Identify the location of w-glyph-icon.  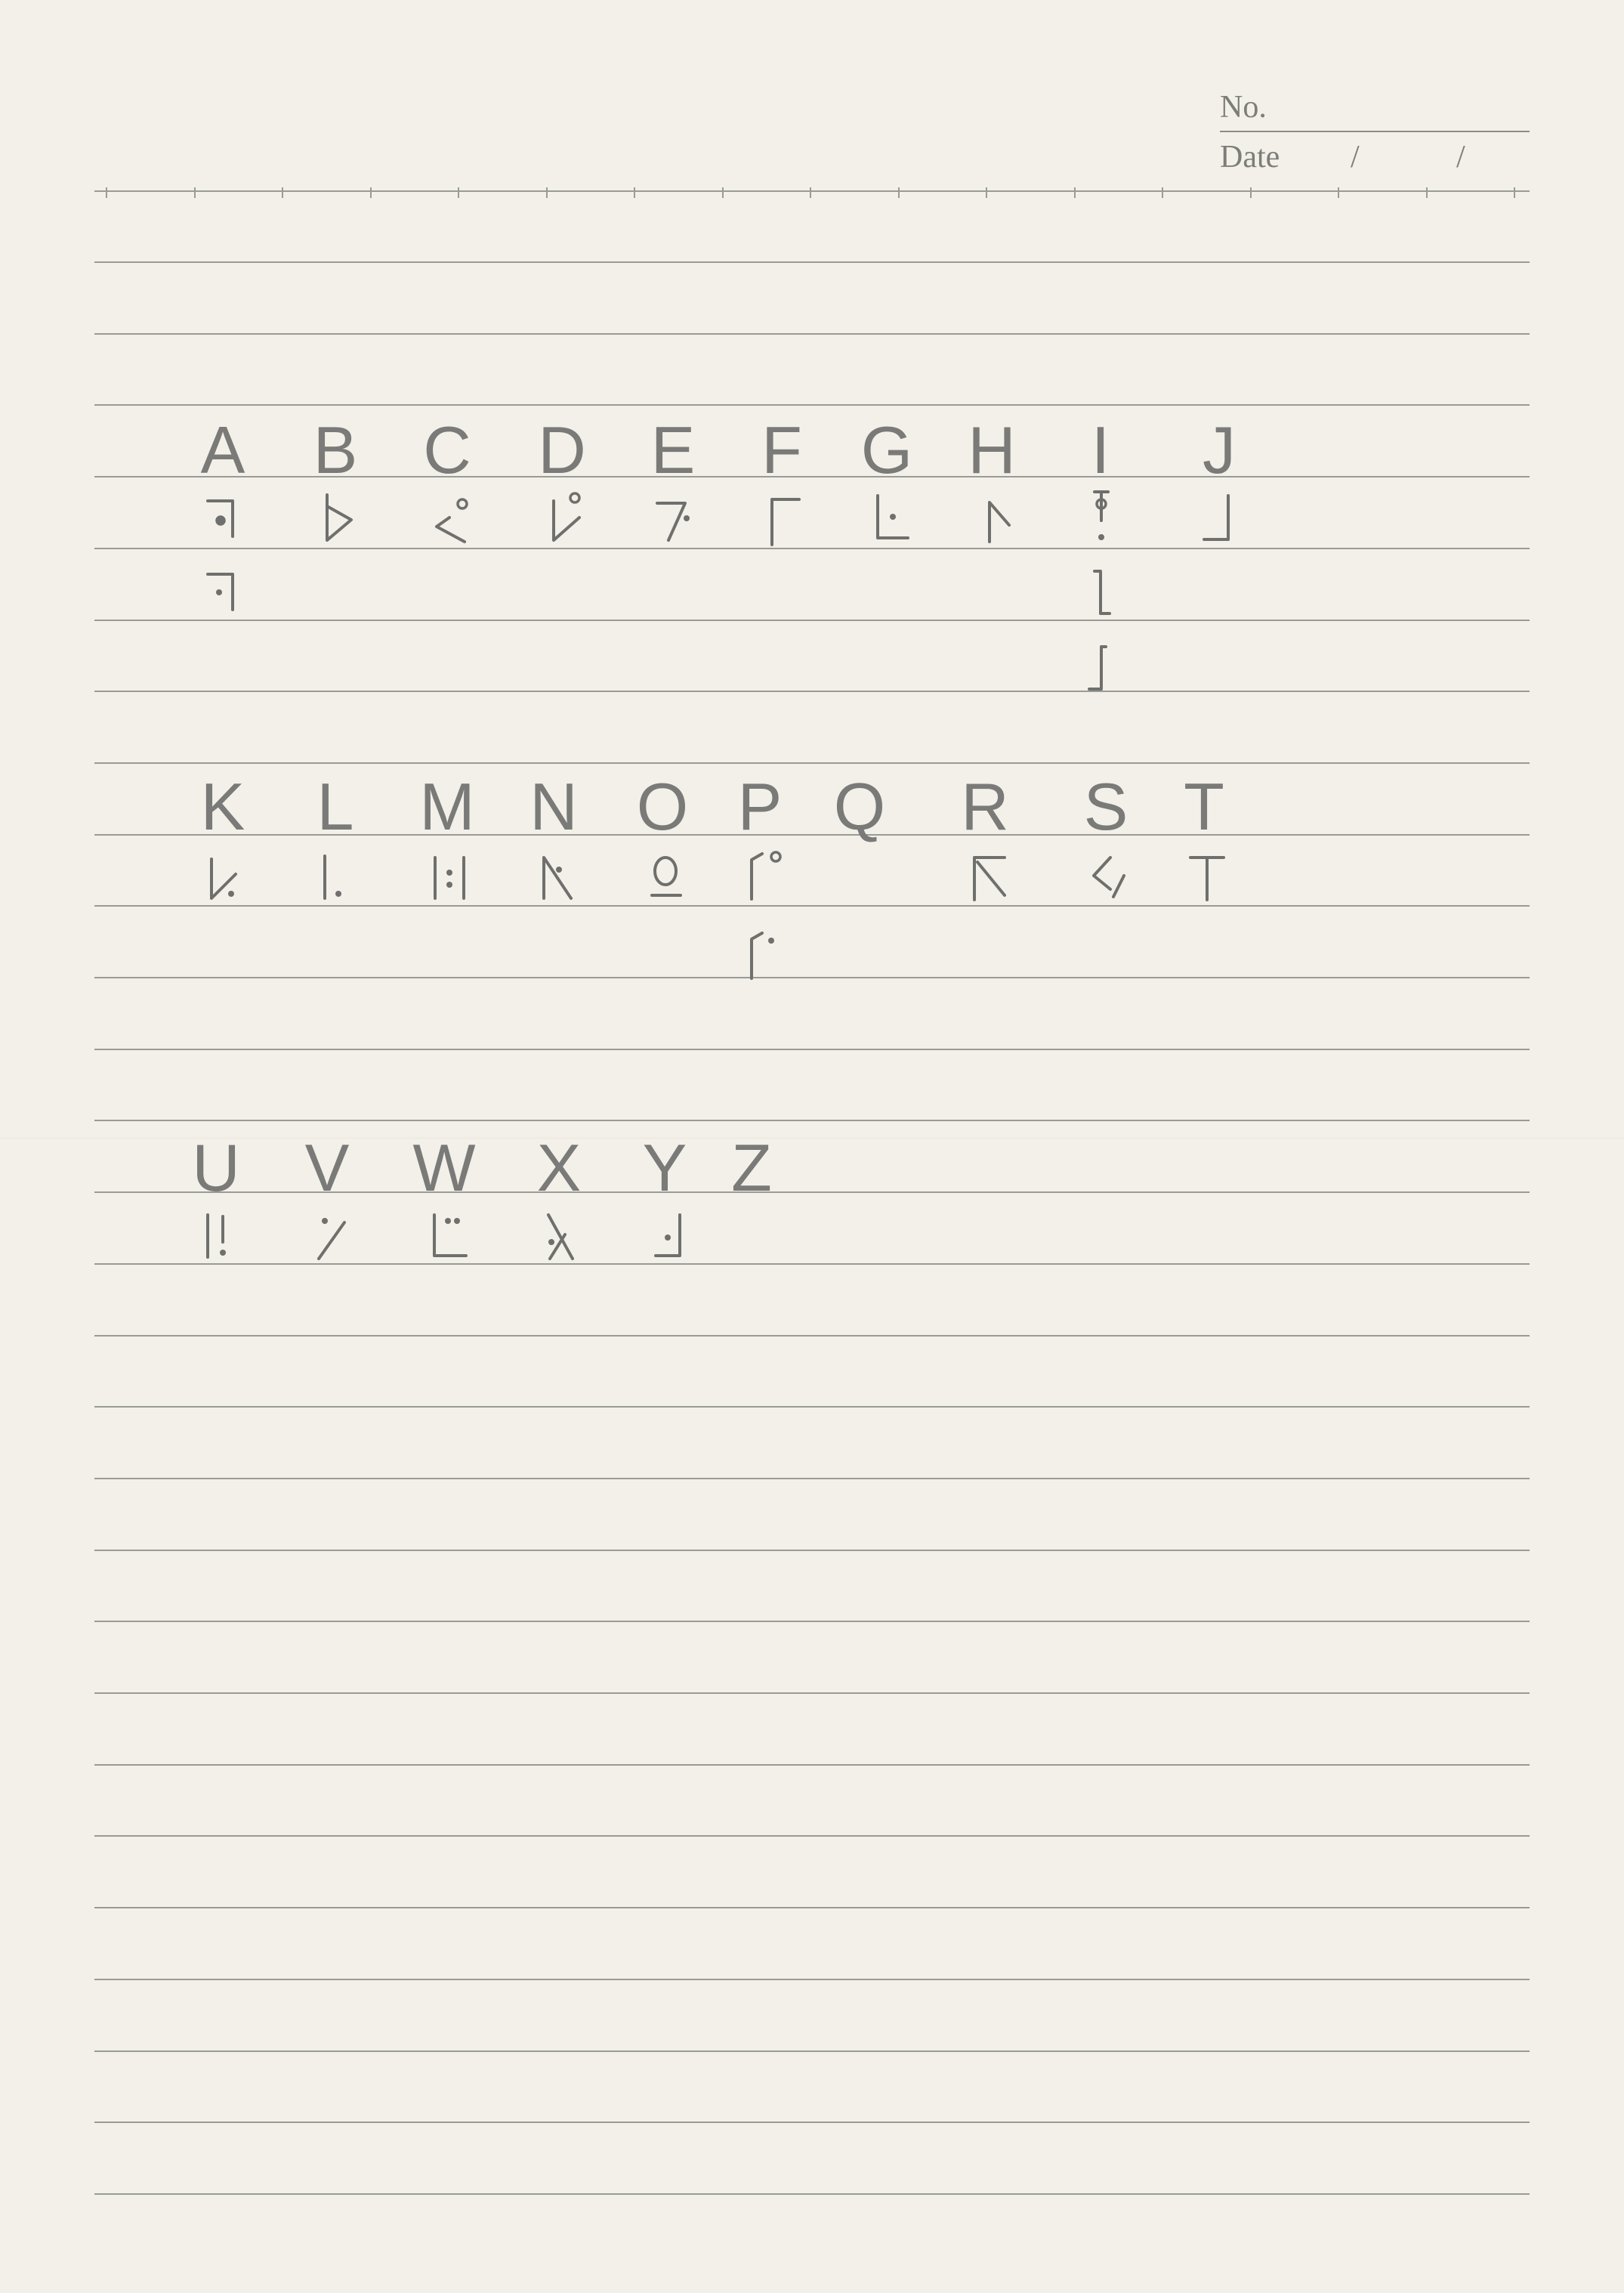
(450, 1235).